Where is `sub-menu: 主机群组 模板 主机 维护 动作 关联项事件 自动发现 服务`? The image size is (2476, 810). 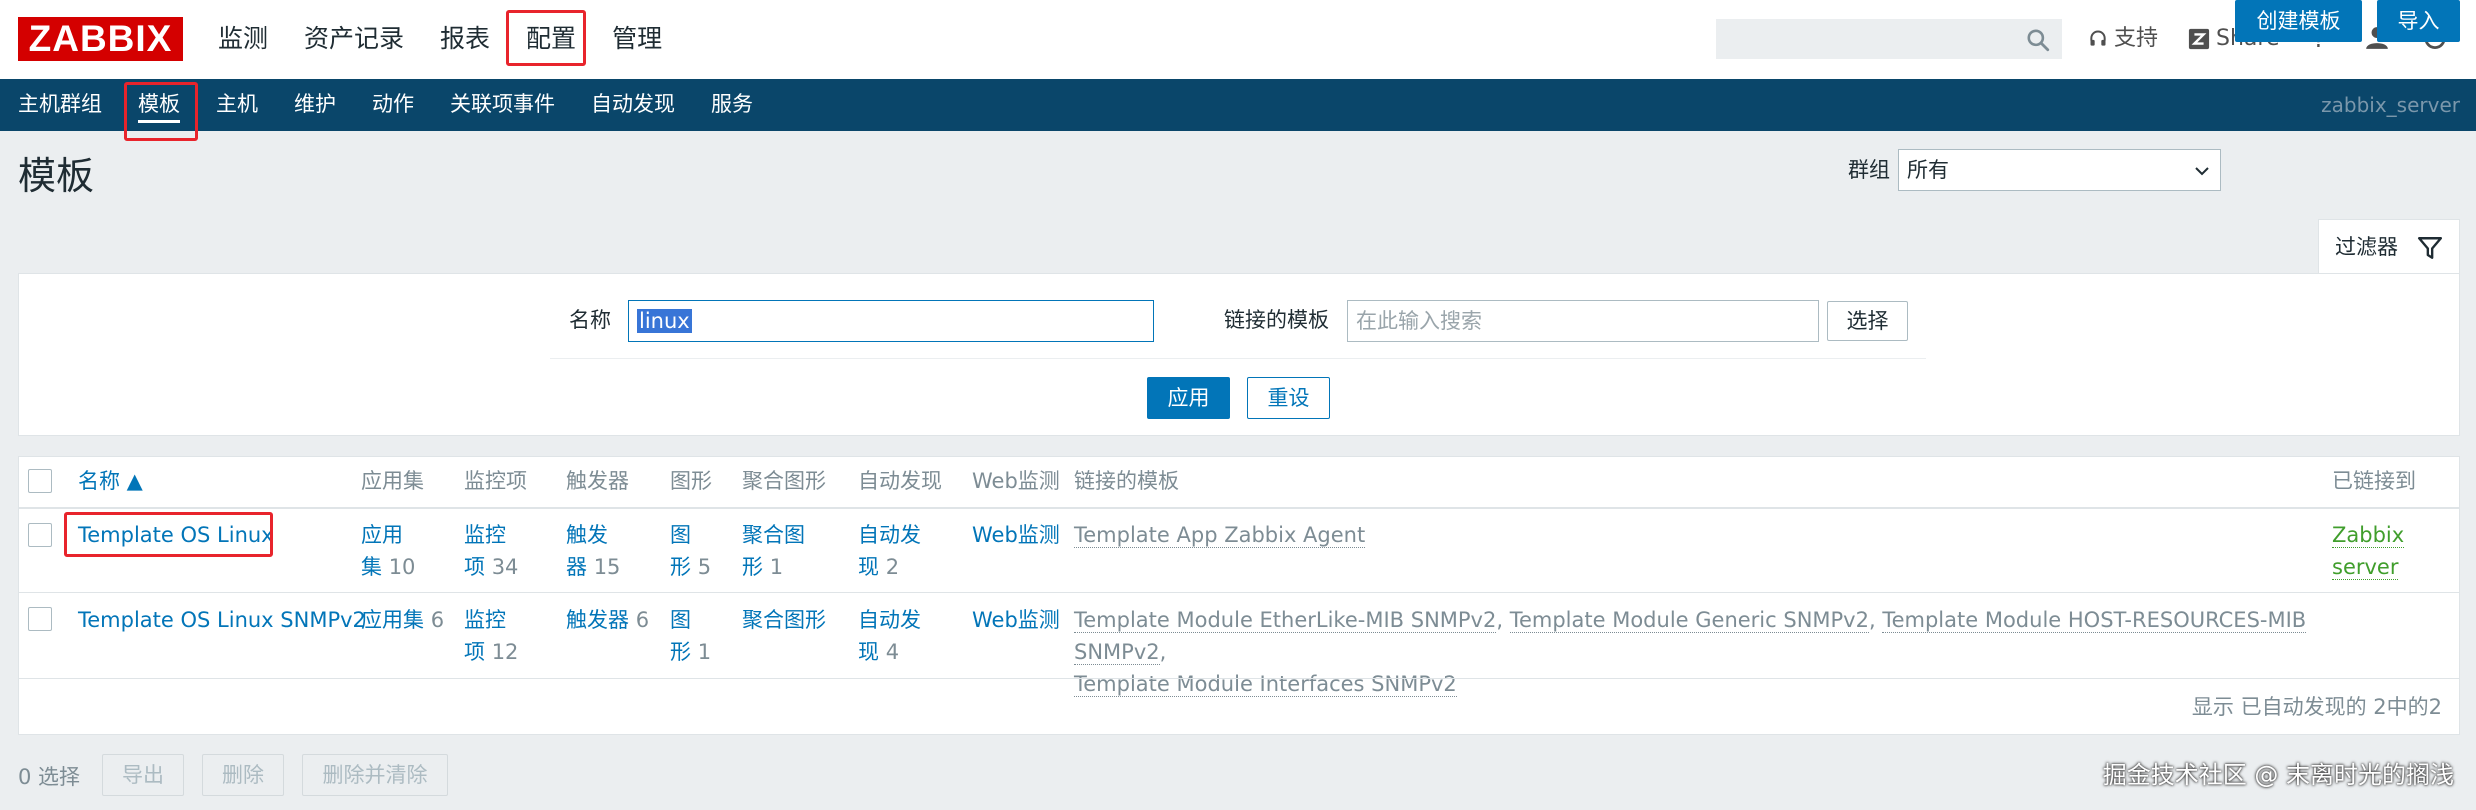
sub-menu: 主机群组 模板 主机 维护 动作 关联项事件 自动发现 服务 is located at coordinates (385, 105).